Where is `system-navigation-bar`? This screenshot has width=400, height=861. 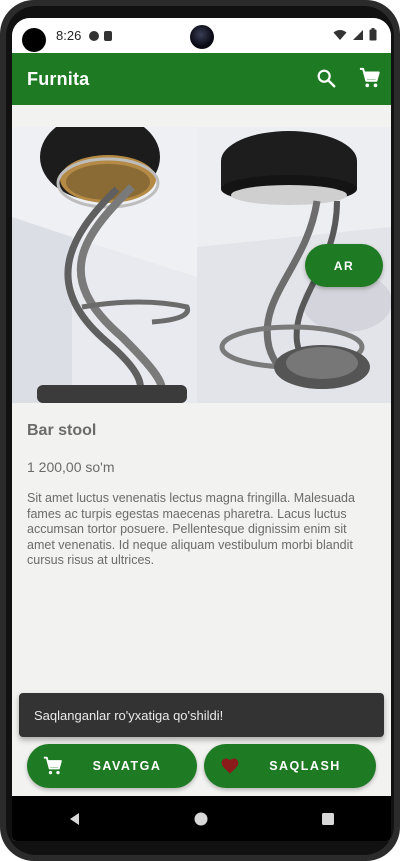 system-navigation-bar is located at coordinates (201, 818).